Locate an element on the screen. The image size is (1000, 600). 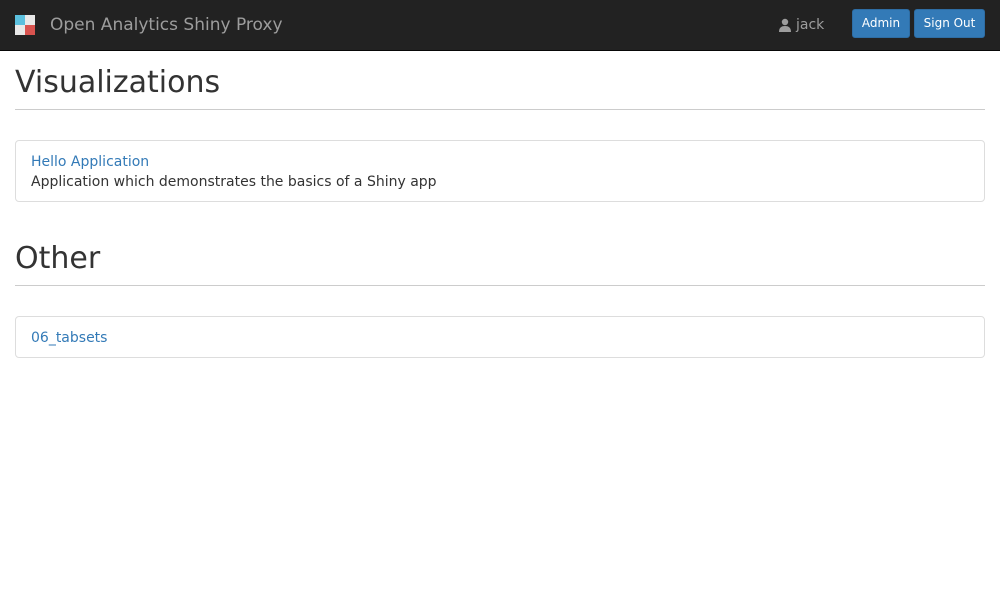
app-card: 06_tabsets is located at coordinates (500, 337).